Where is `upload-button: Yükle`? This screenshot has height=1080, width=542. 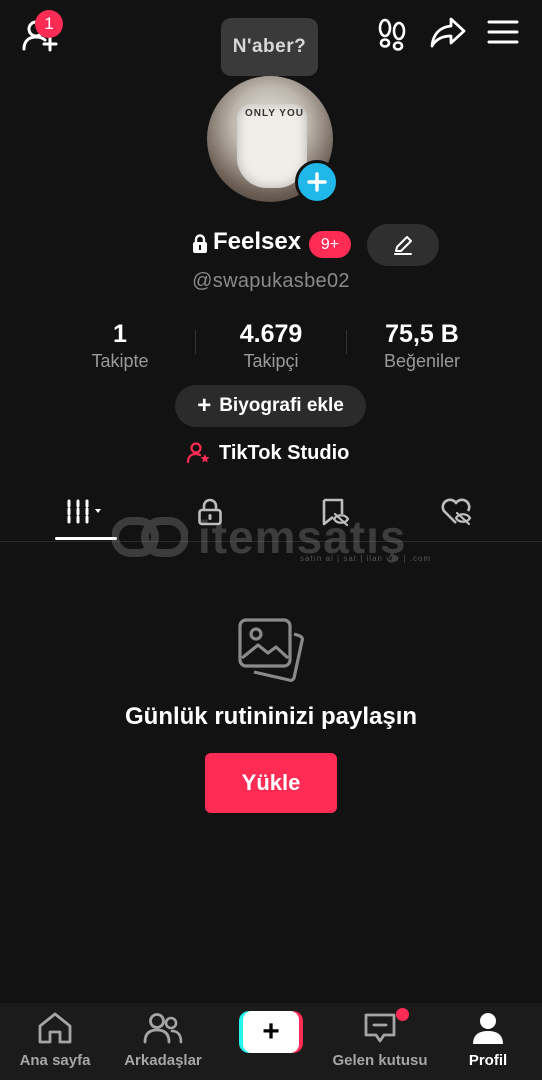
upload-button: Yükle is located at coordinates (271, 783).